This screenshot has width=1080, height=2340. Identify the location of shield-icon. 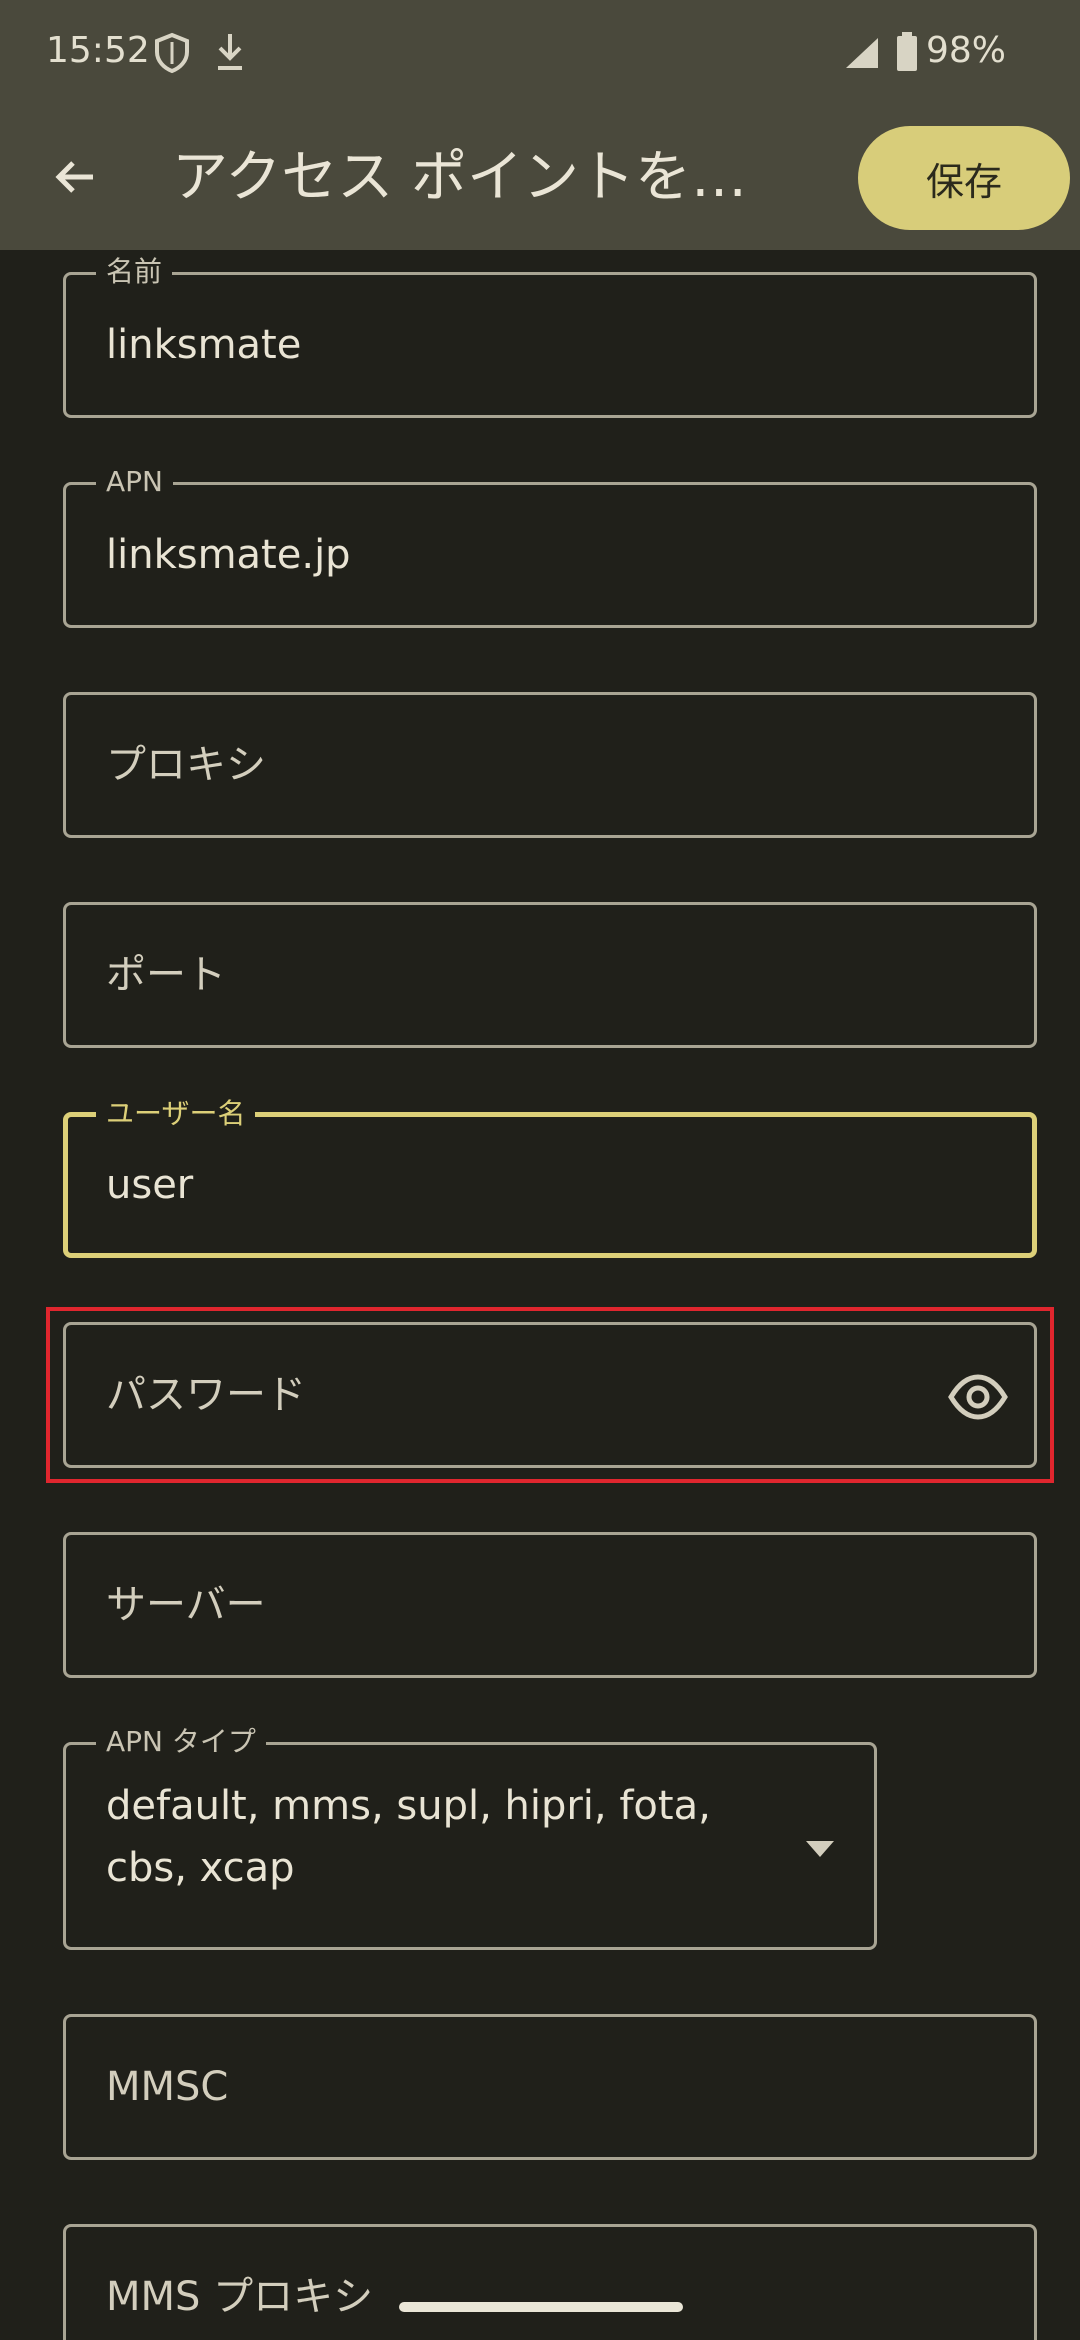
(172, 53).